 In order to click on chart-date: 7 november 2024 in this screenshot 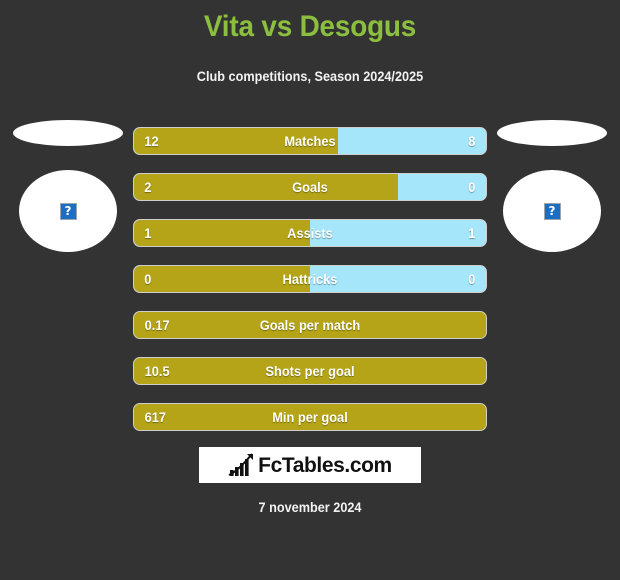, I will do `click(310, 507)`.